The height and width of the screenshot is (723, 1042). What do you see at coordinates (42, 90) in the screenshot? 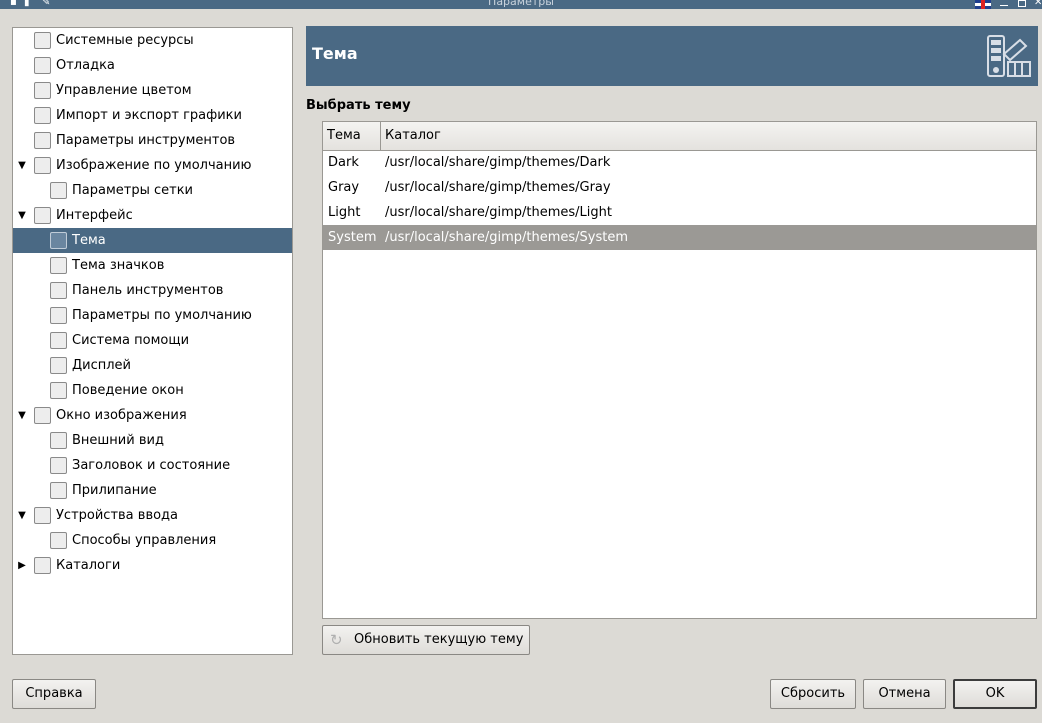
I see `color-management-icon` at bounding box center [42, 90].